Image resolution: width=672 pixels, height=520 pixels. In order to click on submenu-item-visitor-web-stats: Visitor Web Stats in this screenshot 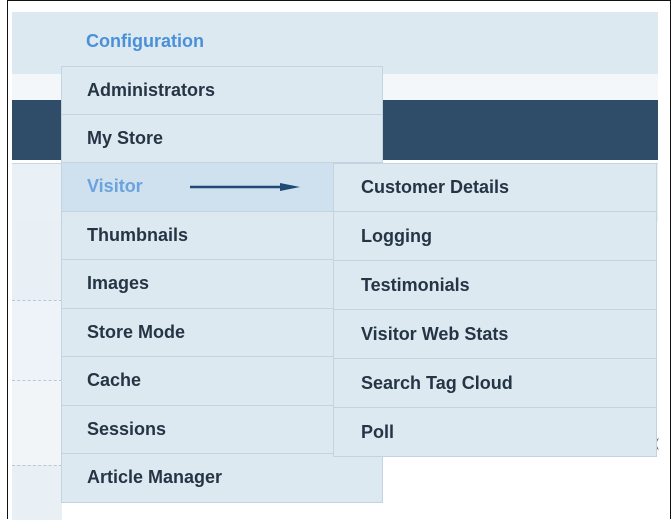, I will do `click(495, 334)`.